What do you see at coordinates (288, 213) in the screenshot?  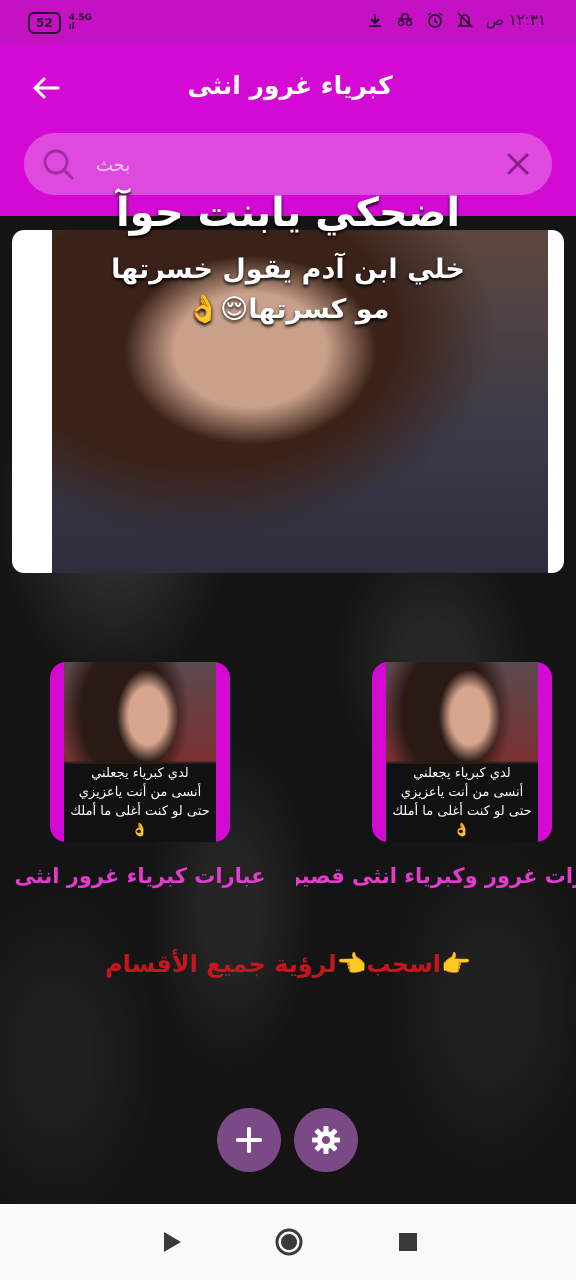 I see `featured-headline: اضحكي يابنت حوآ` at bounding box center [288, 213].